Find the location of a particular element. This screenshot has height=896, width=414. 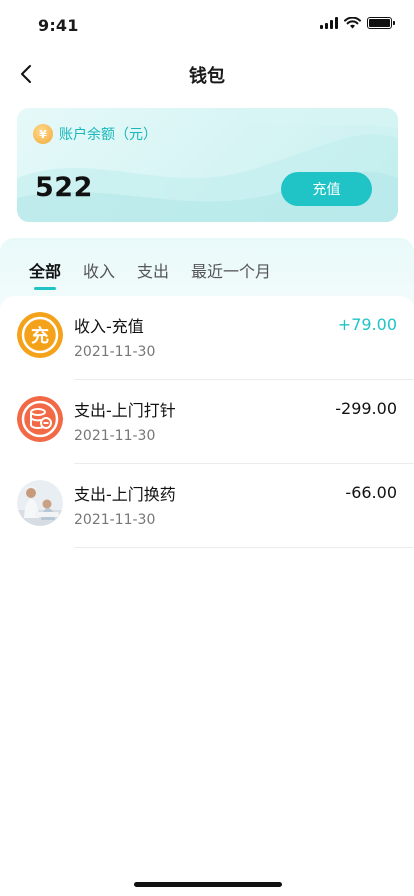

filter-tabs: 全部 收入 支出 最近一个月 is located at coordinates (150, 274).